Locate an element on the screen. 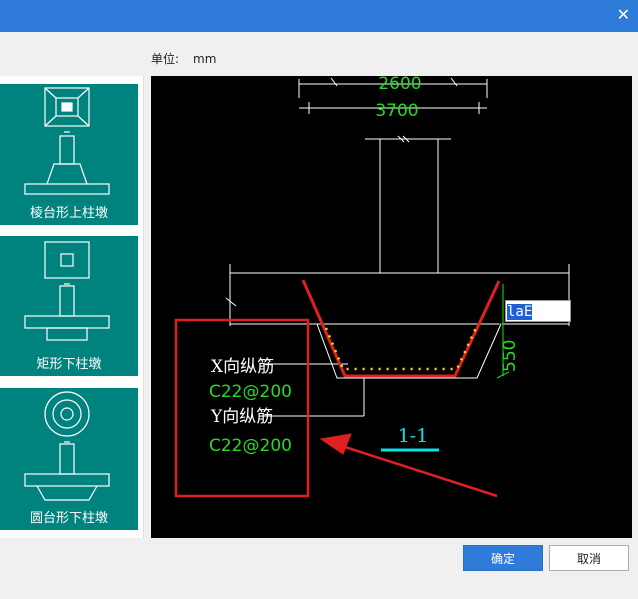 The image size is (638, 599). y-bar-label: Y向纵筋 is located at coordinates (241, 417).